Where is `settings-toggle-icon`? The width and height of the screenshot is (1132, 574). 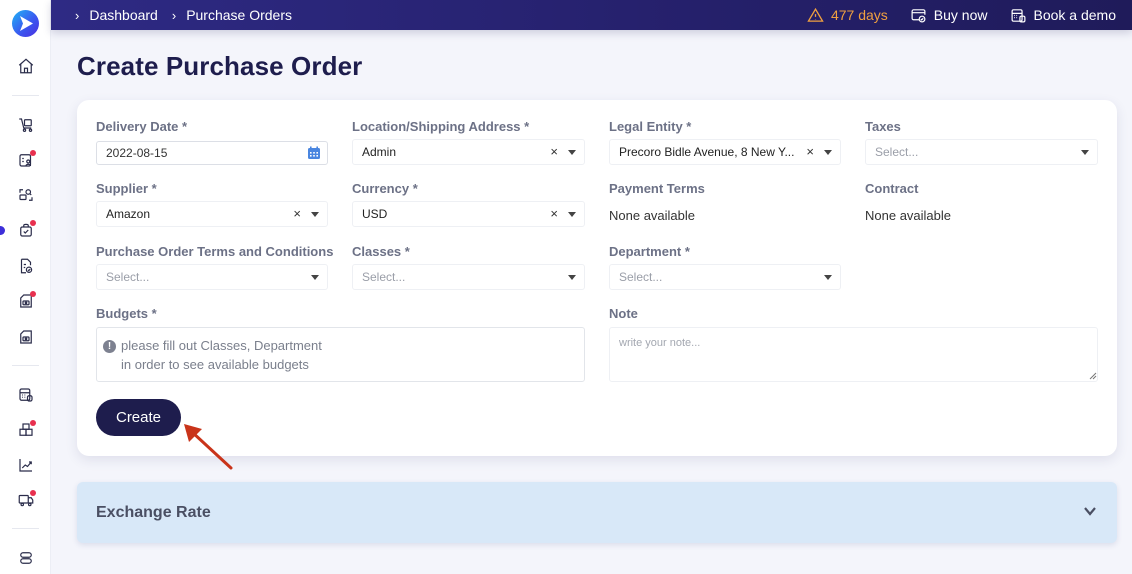
settings-toggle-icon is located at coordinates (26, 558).